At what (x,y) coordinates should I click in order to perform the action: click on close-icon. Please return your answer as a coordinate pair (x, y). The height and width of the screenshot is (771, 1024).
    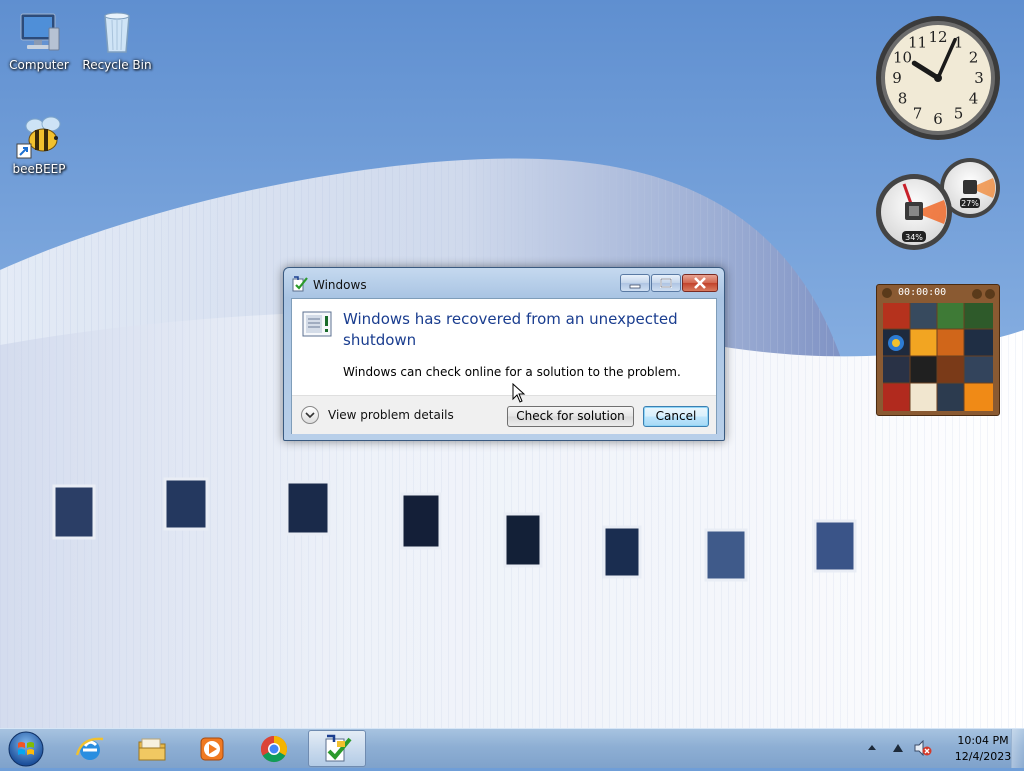
    Looking at the image, I should click on (700, 283).